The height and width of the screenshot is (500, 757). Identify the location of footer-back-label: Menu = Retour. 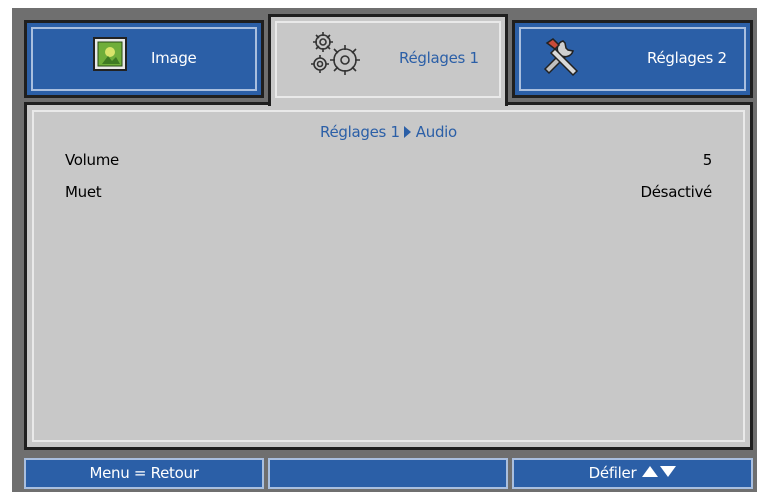
(144, 473).